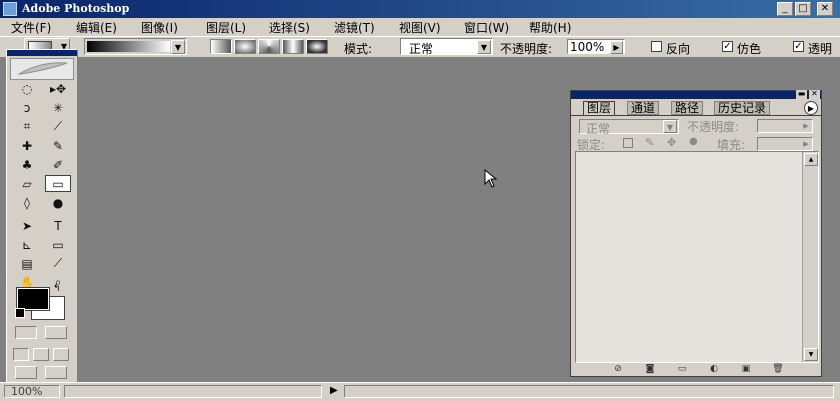 The image size is (840, 401). What do you see at coordinates (226, 27) in the screenshot?
I see `menu-layer: 图层(L)` at bounding box center [226, 27].